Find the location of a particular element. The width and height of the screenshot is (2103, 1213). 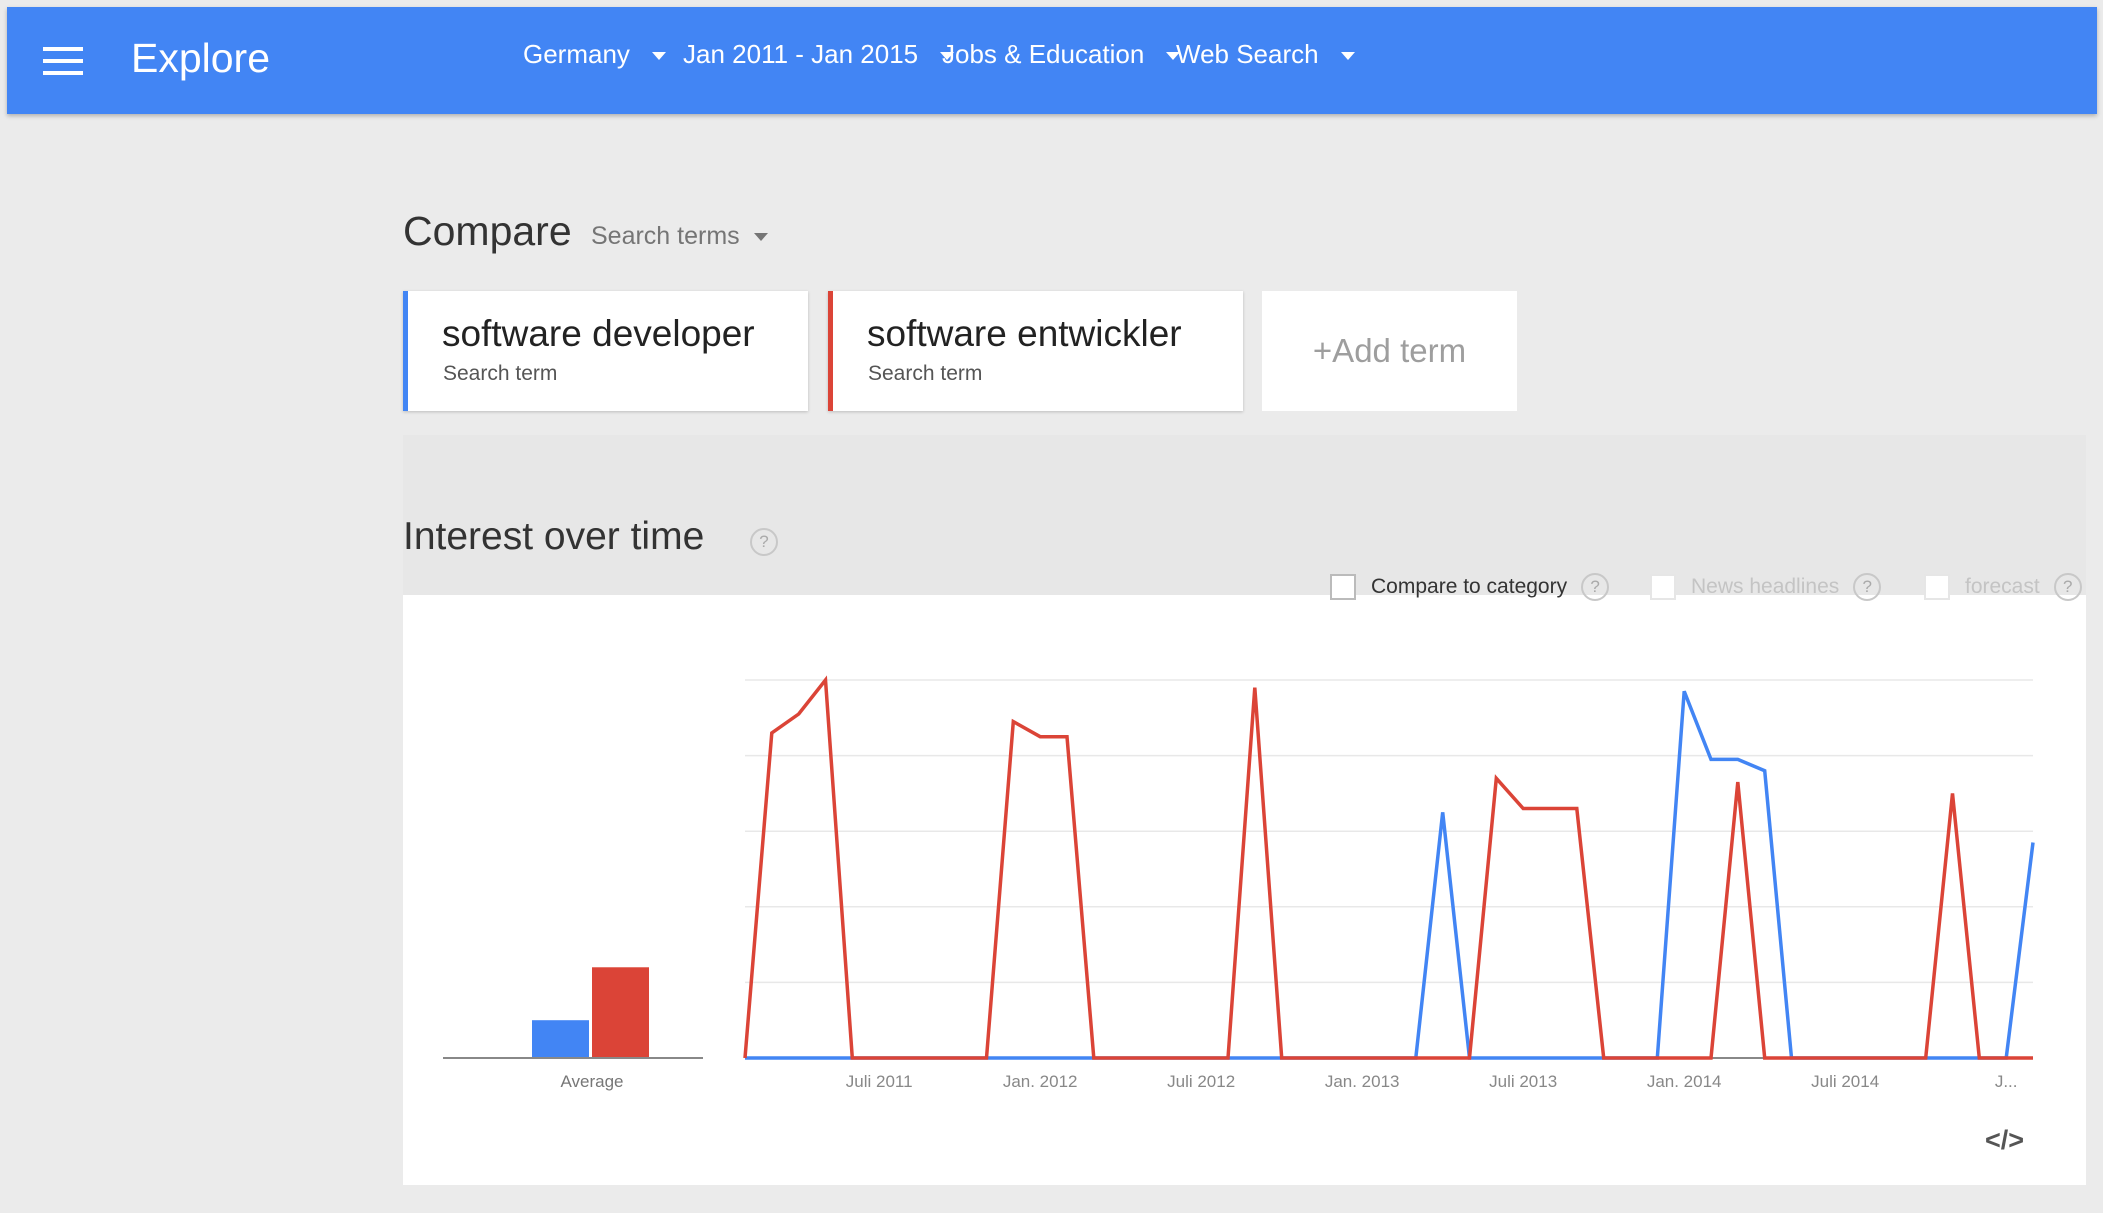

term-card-software-developer: software developer Search term is located at coordinates (605, 351).